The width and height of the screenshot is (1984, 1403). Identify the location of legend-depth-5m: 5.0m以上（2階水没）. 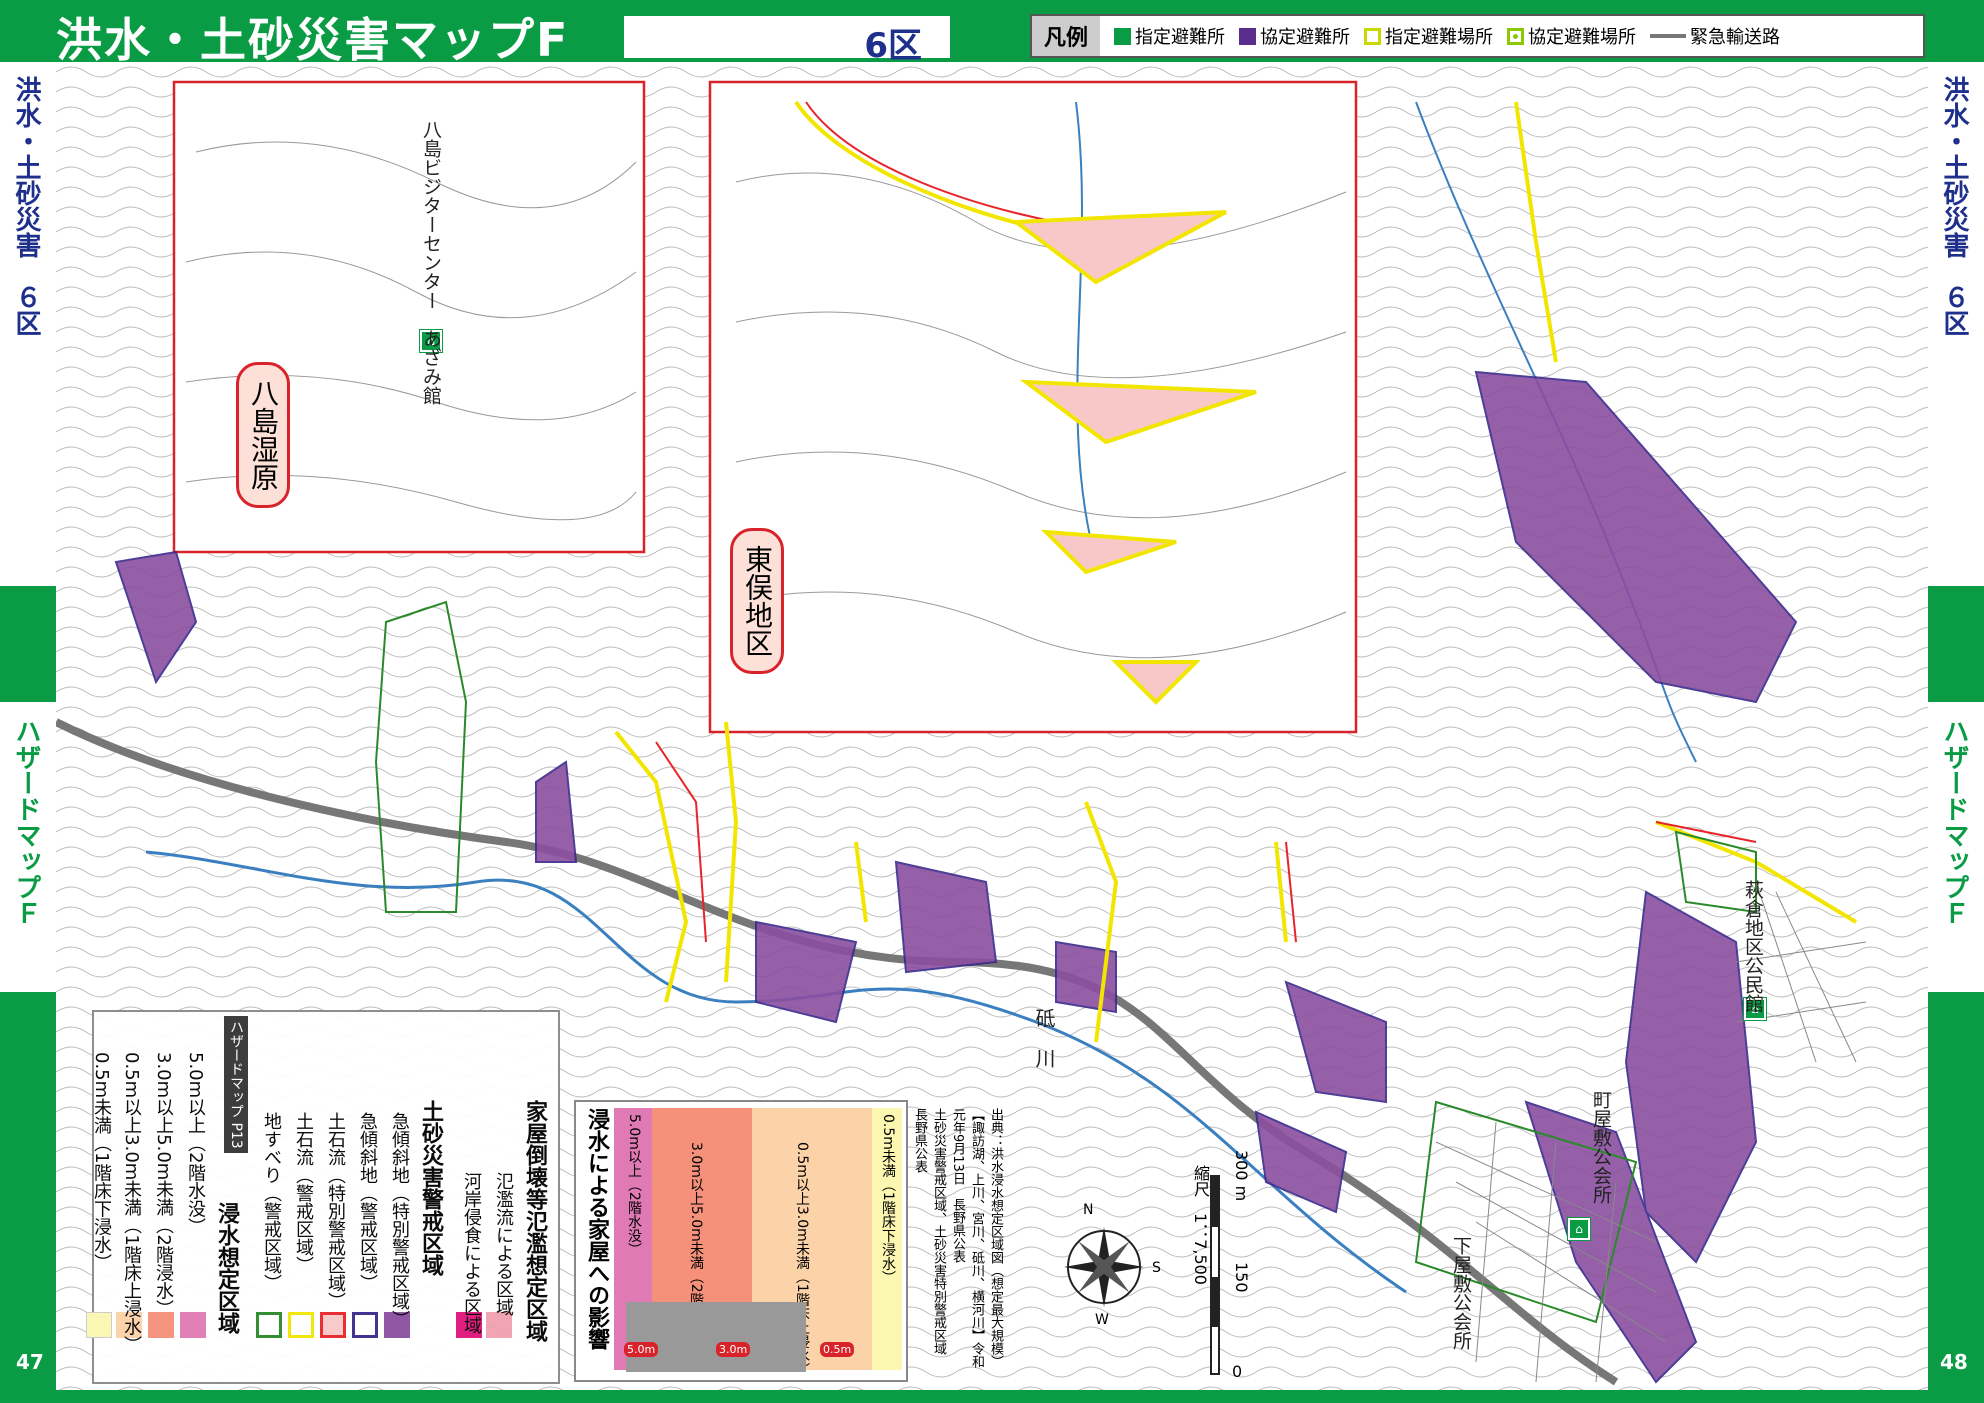
(195, 1144).